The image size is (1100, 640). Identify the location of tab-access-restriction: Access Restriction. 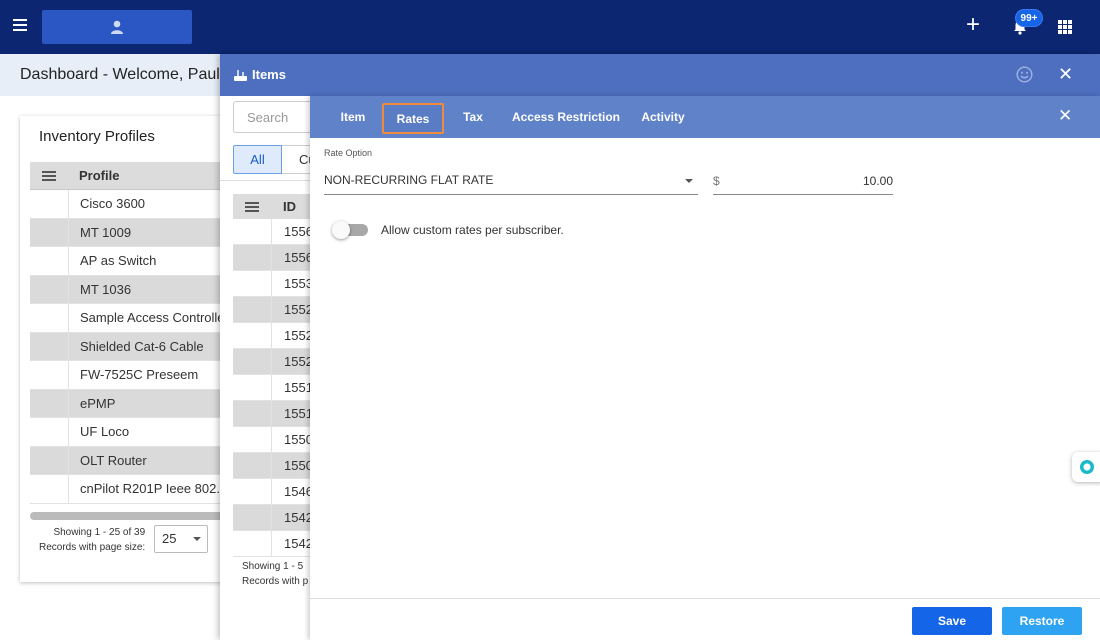
(566, 118).